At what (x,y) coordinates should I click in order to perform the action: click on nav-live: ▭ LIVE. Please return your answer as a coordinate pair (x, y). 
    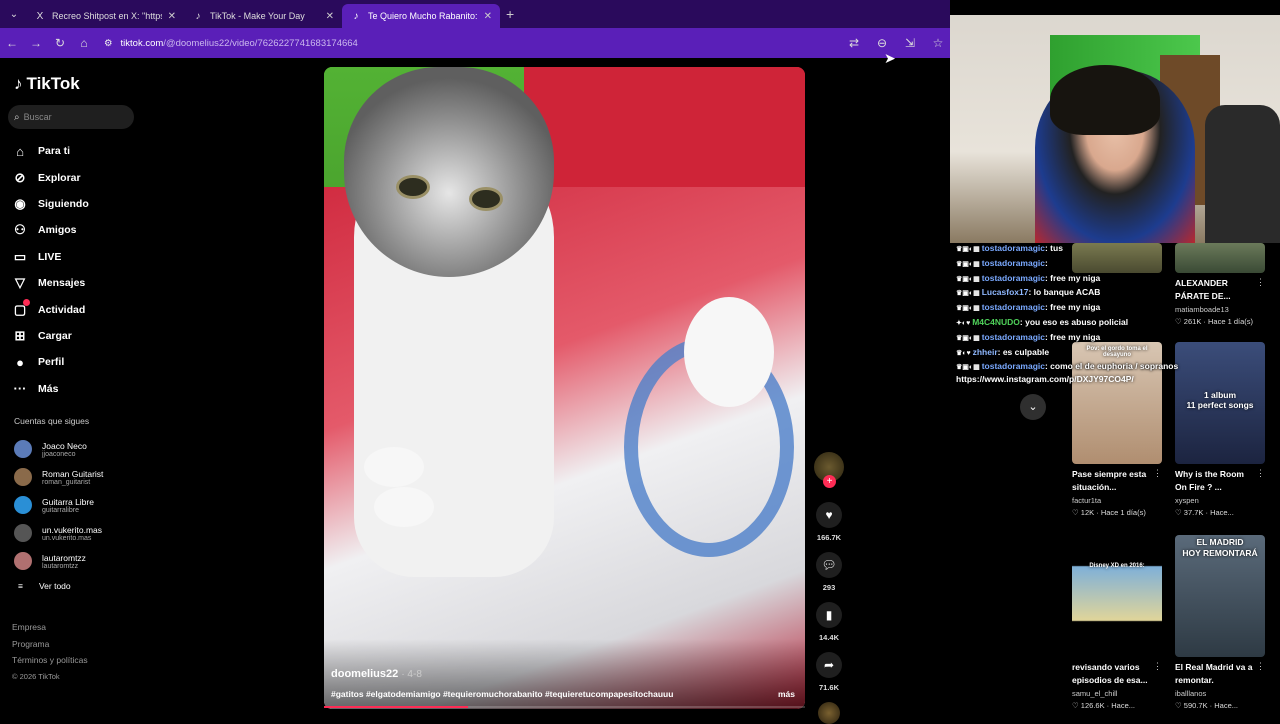
    Looking at the image, I should click on (50, 257).